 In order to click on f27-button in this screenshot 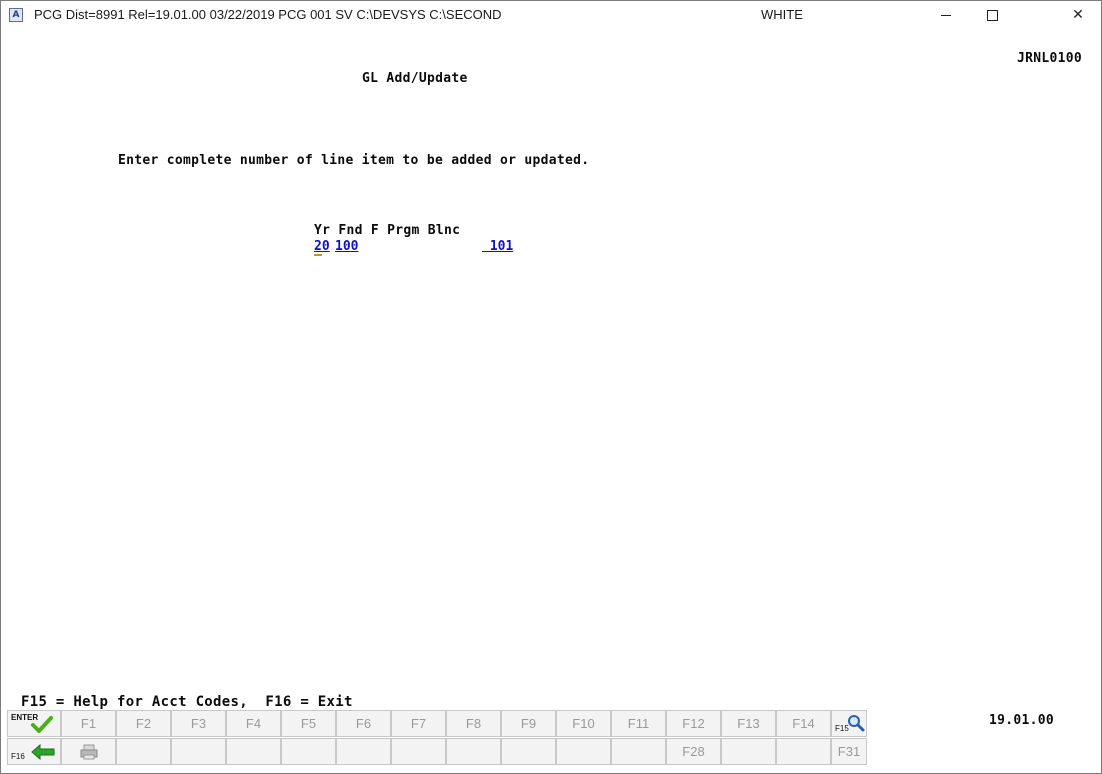, I will do `click(638, 751)`.